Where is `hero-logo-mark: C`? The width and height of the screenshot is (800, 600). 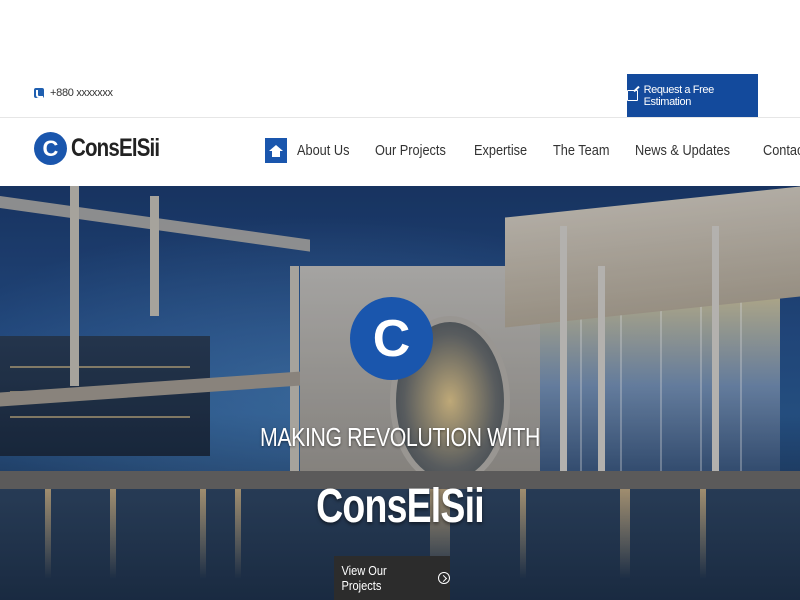
hero-logo-mark: C is located at coordinates (391, 338).